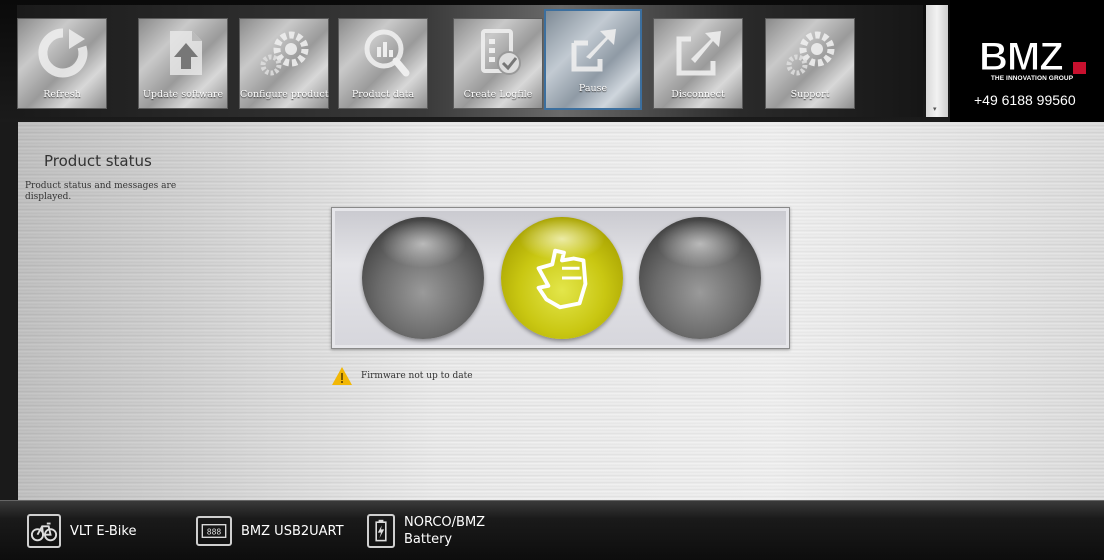  I want to click on device-label: BMZ USB2UART, so click(292, 531).